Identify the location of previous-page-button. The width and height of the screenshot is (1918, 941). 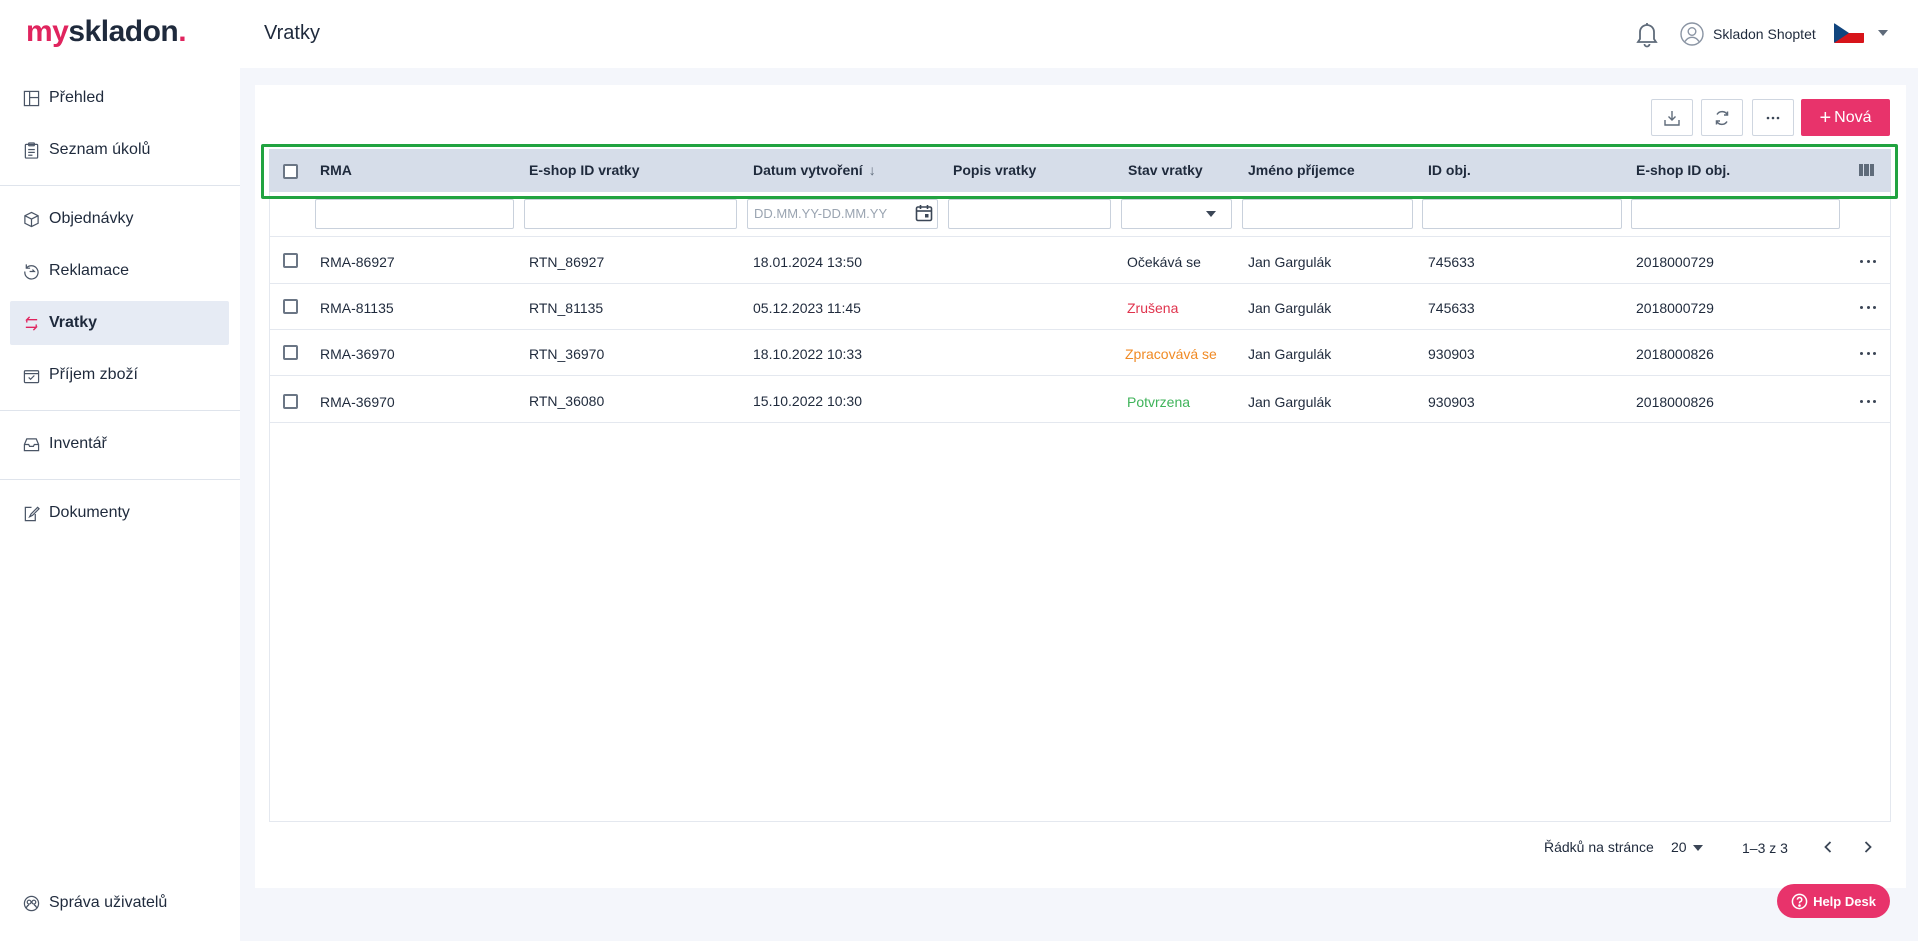
(1828, 847).